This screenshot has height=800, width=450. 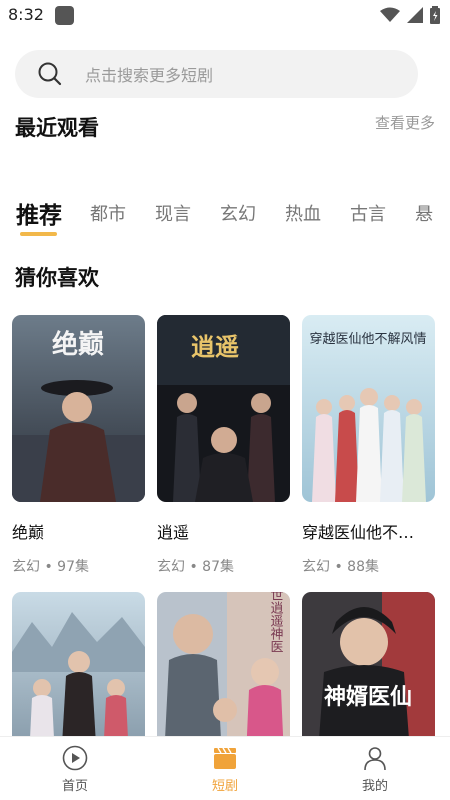 What do you see at coordinates (57, 278) in the screenshot?
I see `recommend-title: 猜你喜欢` at bounding box center [57, 278].